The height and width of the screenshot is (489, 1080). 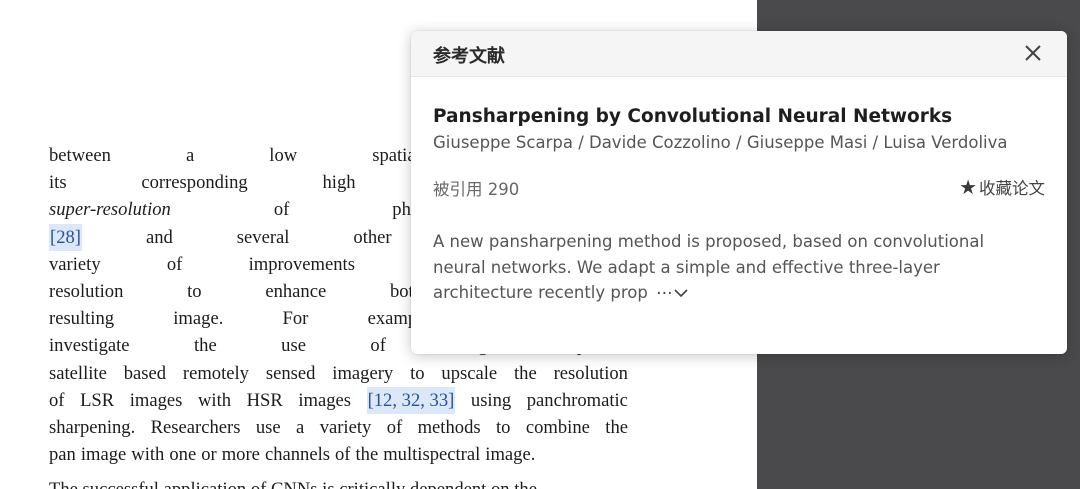 I want to click on document-word: image, so click(x=103, y=455).